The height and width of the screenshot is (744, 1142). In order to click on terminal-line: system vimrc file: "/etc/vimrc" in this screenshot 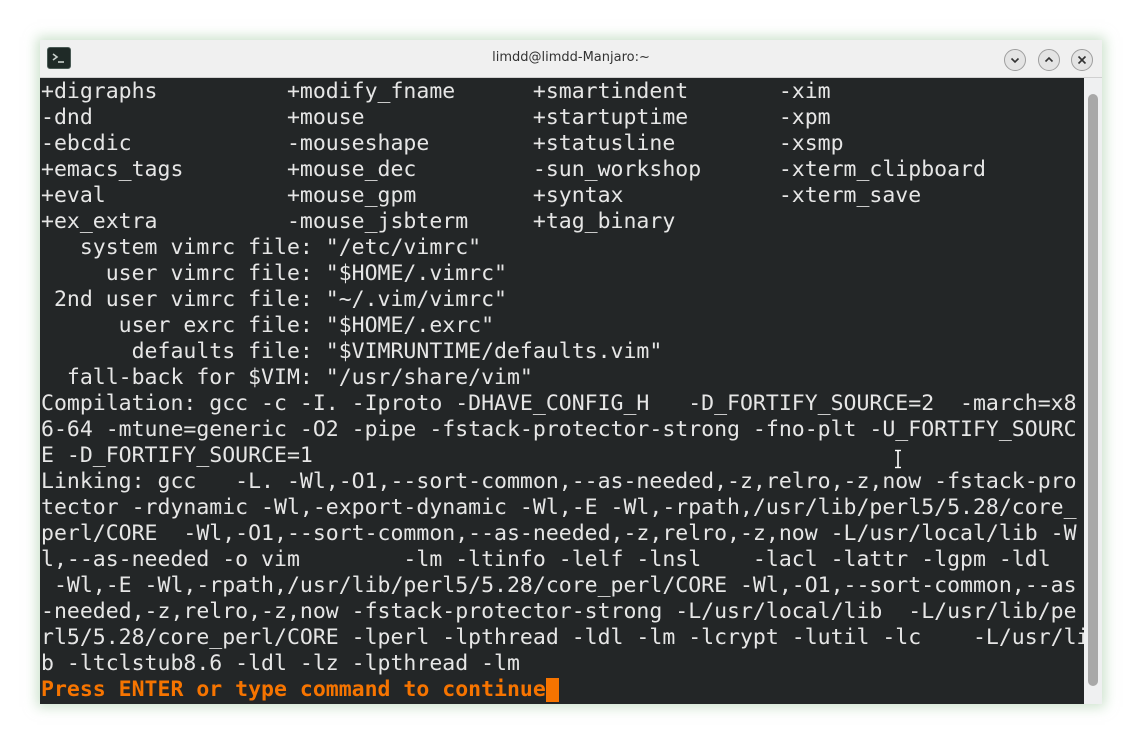, I will do `click(261, 247)`.